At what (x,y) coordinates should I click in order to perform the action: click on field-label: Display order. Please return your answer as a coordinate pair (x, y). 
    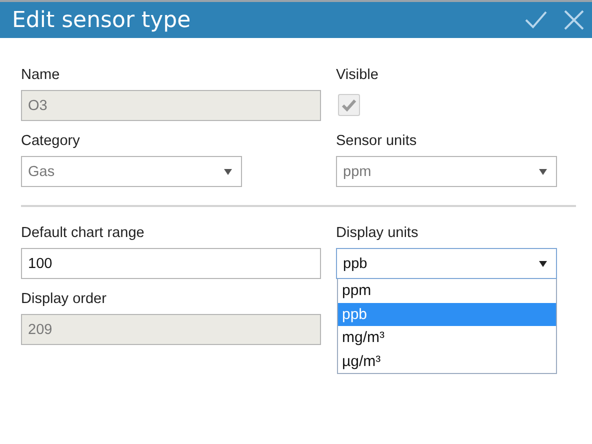
    Looking at the image, I should click on (63, 299).